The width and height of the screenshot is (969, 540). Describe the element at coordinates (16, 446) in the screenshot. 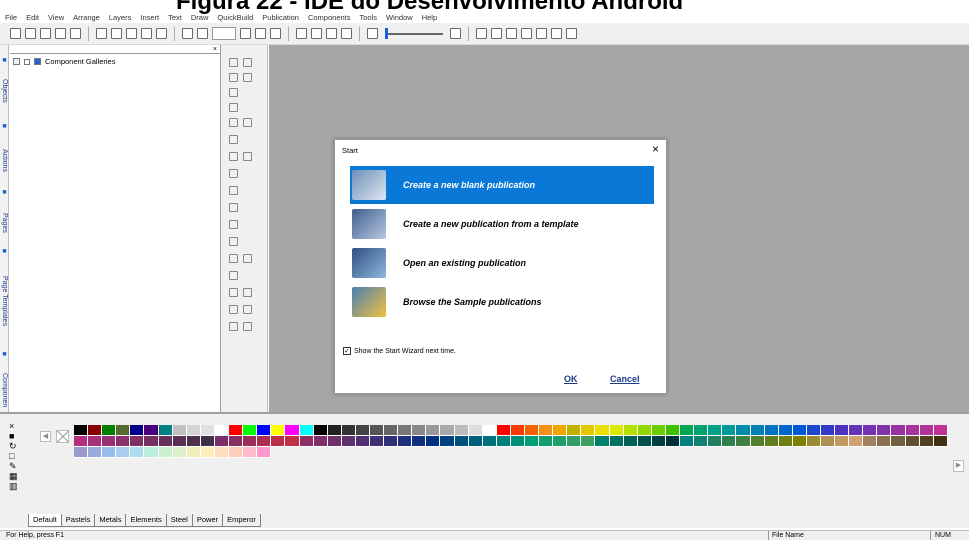

I see `swap-icon: ↻` at that location.